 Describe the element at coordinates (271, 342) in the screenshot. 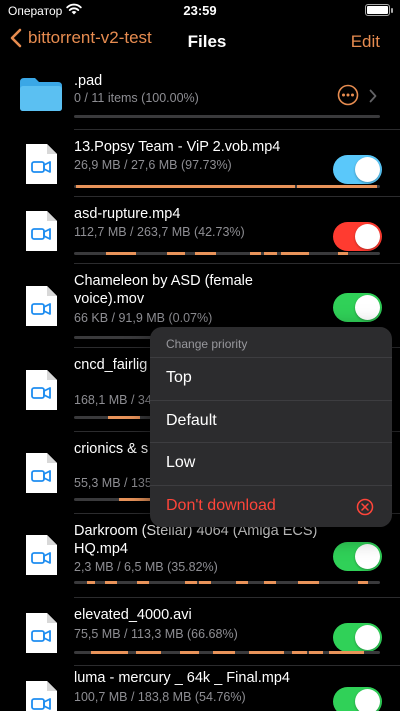

I see `menu-title: Change priority` at that location.